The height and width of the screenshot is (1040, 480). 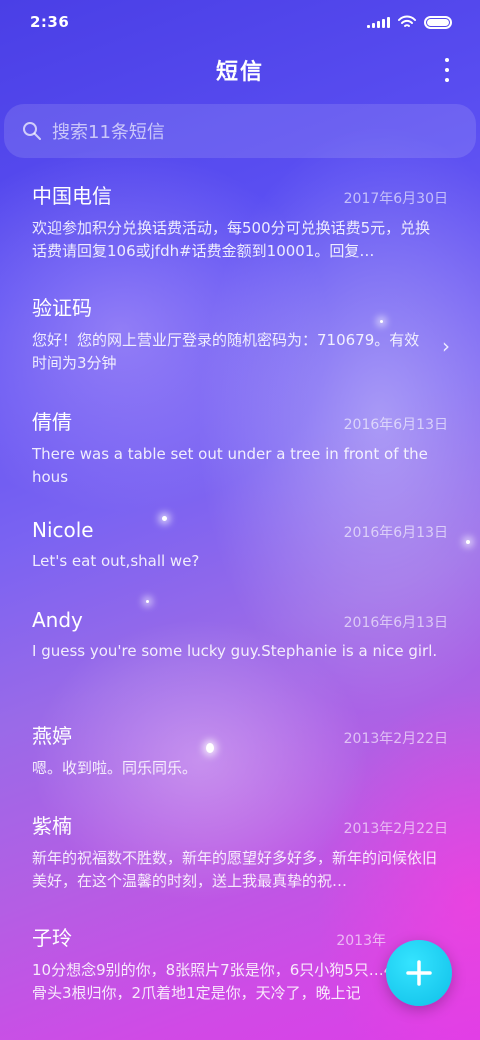 I want to click on search-placeholder: 搜索11条短信, so click(x=108, y=132).